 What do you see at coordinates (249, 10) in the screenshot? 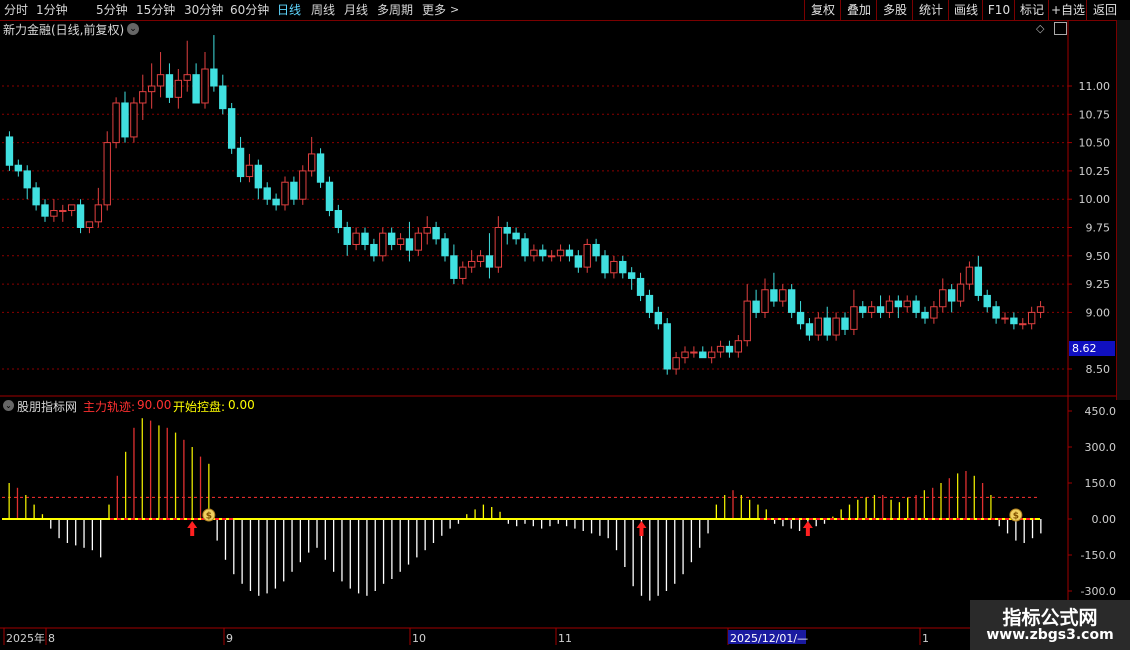
I see `period-60min: 60分钟` at bounding box center [249, 10].